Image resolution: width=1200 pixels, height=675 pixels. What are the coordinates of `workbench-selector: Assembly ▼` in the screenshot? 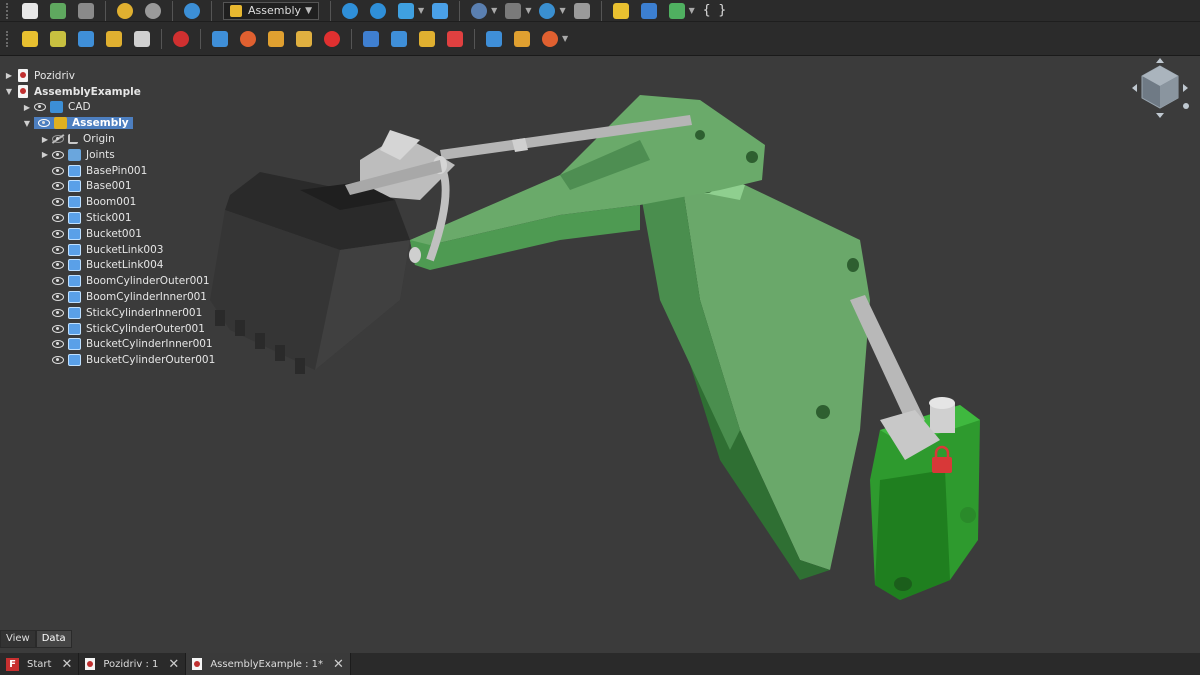 It's located at (271, 10).